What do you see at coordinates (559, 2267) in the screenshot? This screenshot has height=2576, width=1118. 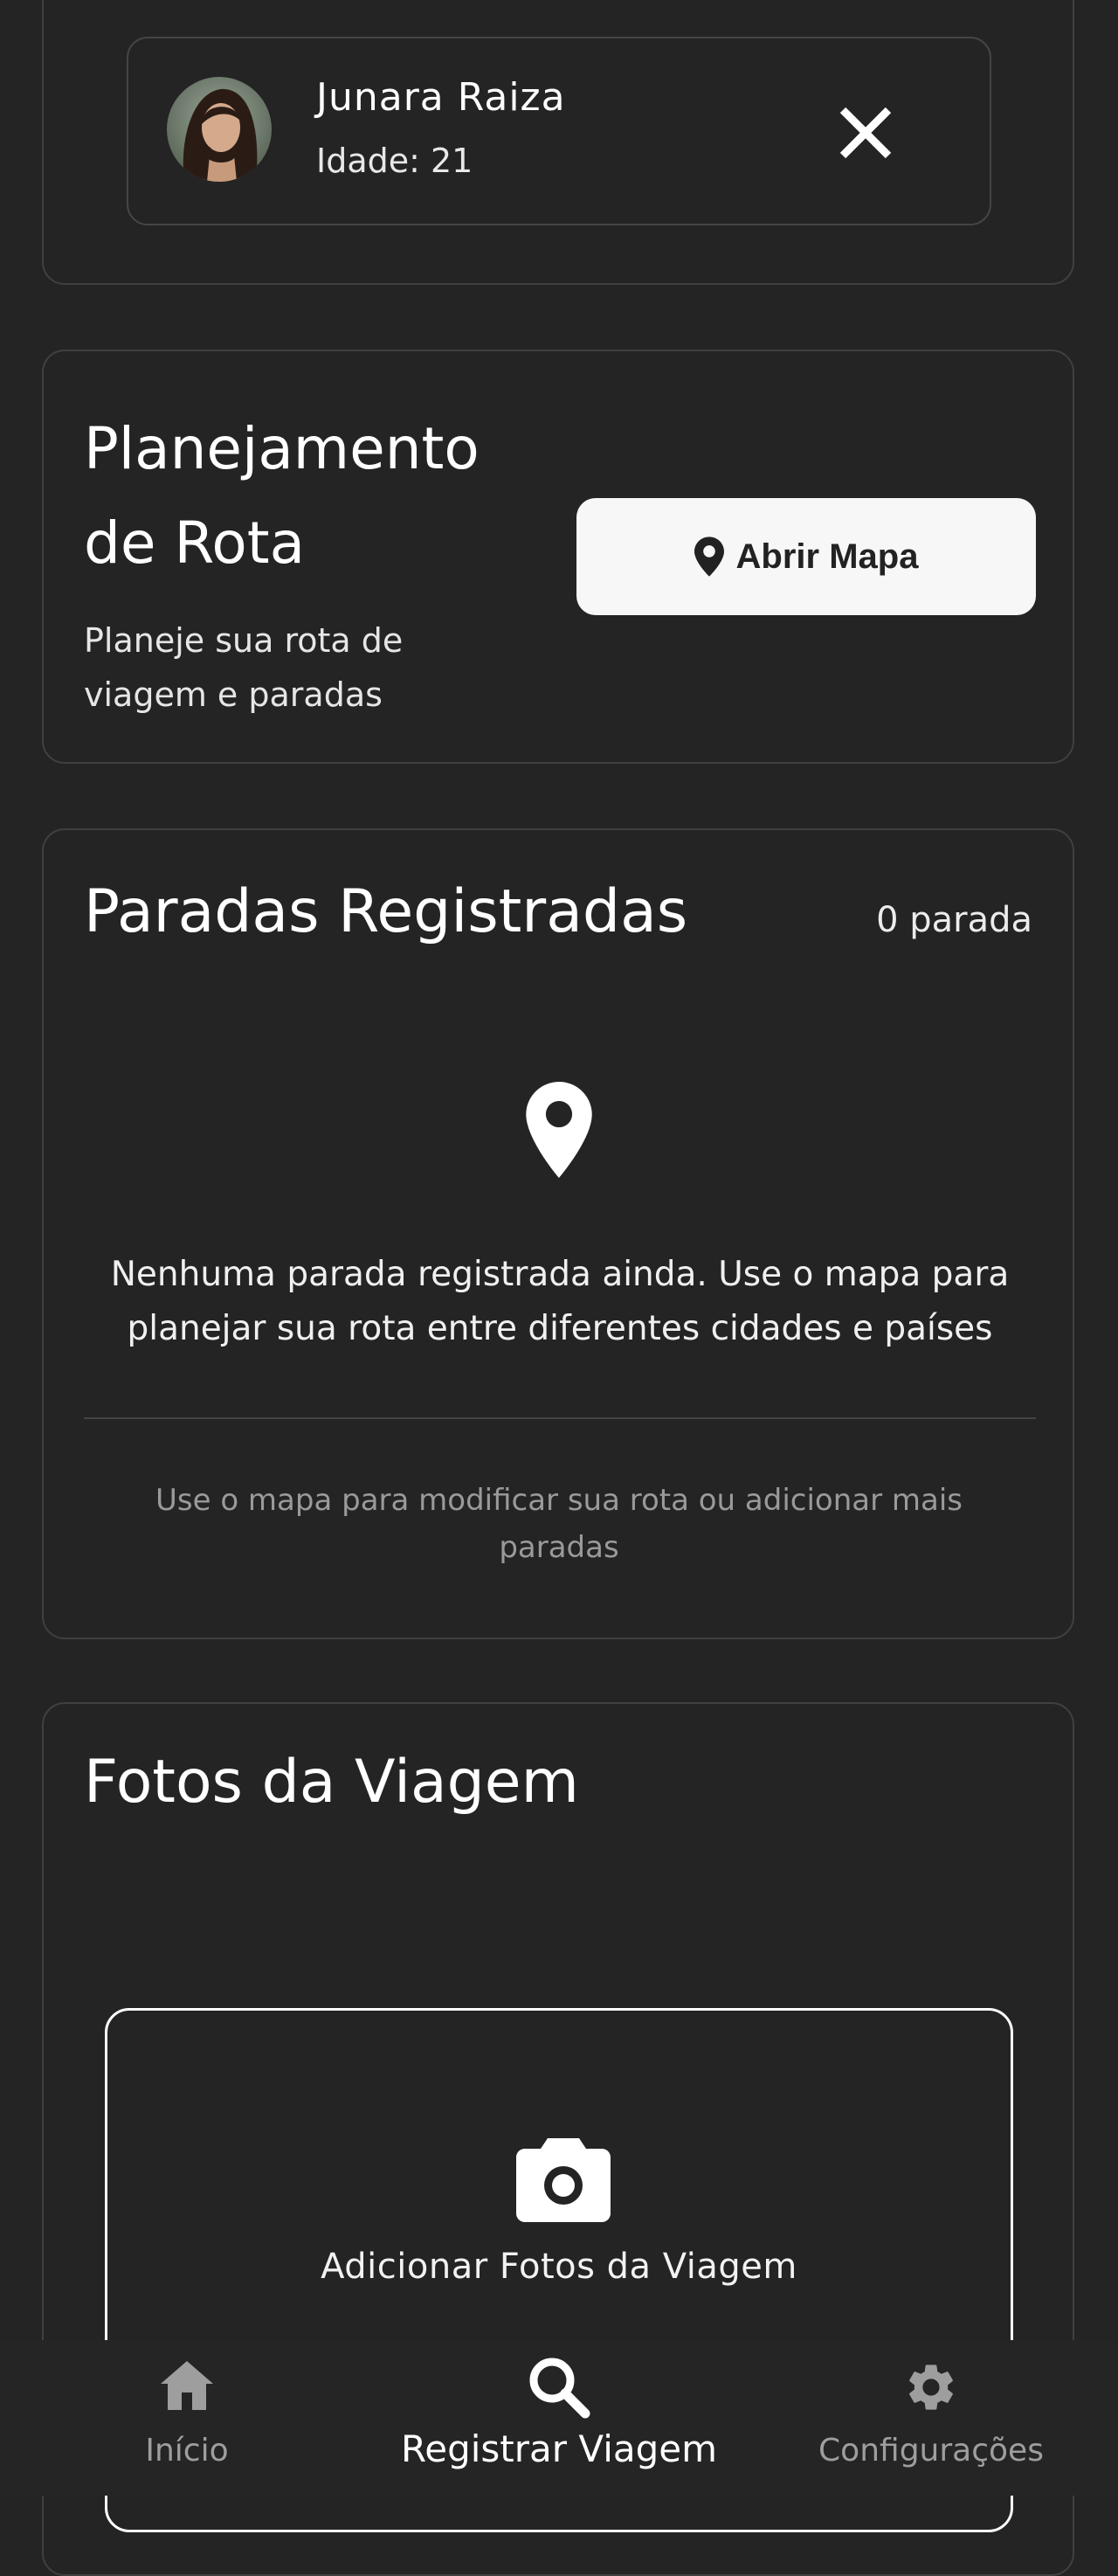 I see `add-photos-label: Adicionar Fotos da Viagem` at bounding box center [559, 2267].